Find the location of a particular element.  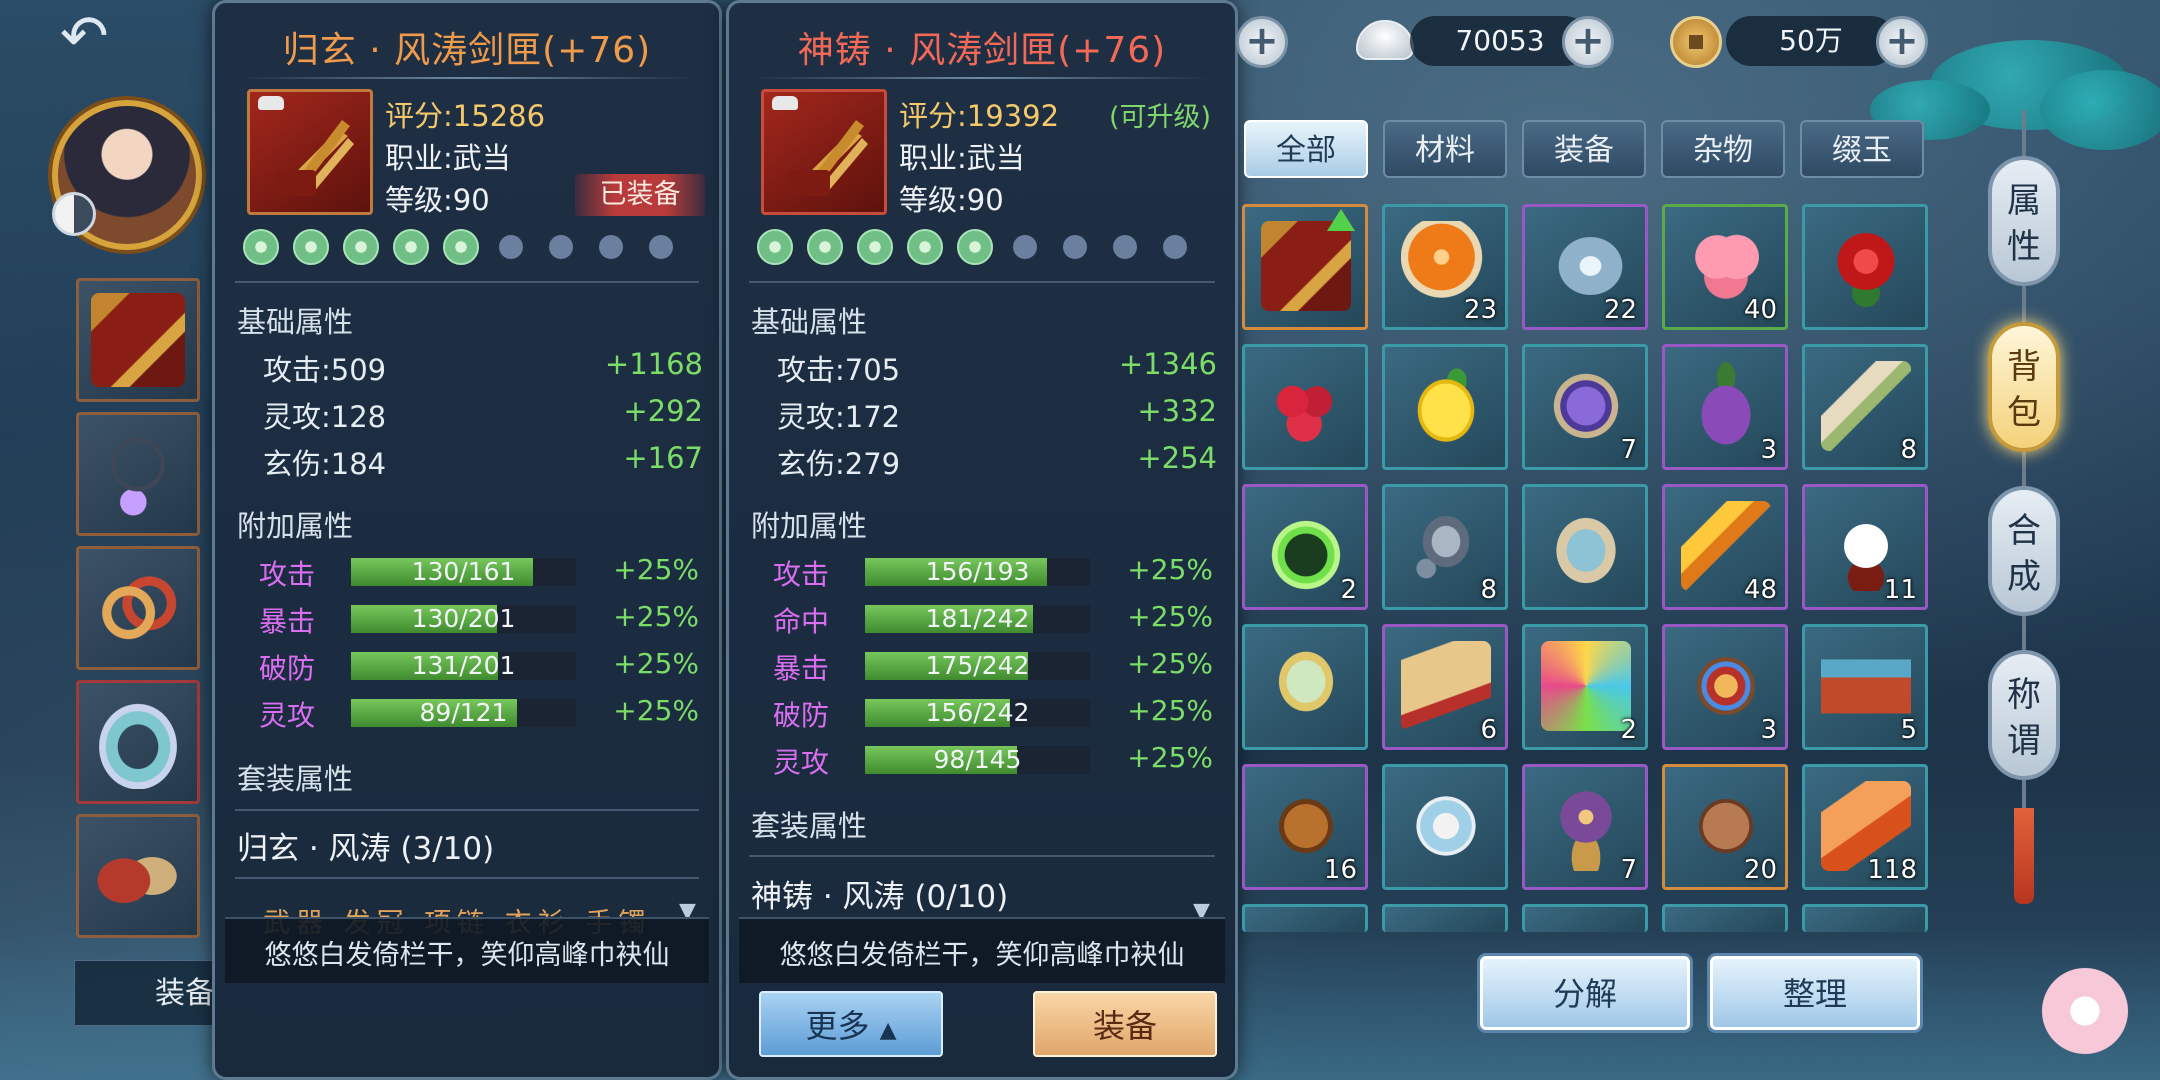

tab-all: 全部 is located at coordinates (1306, 149).